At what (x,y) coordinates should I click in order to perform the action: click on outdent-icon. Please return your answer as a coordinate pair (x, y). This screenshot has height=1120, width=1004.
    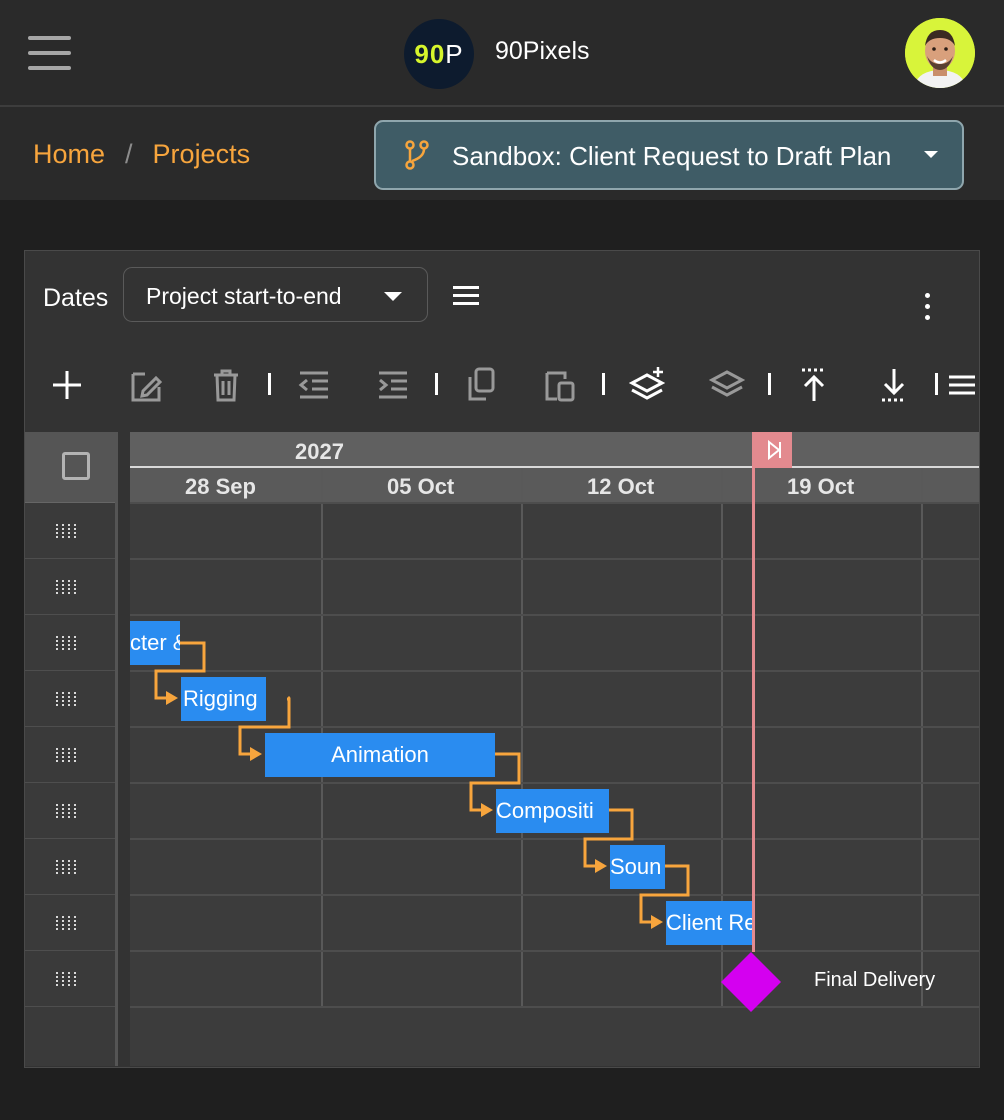
    Looking at the image, I should click on (314, 385).